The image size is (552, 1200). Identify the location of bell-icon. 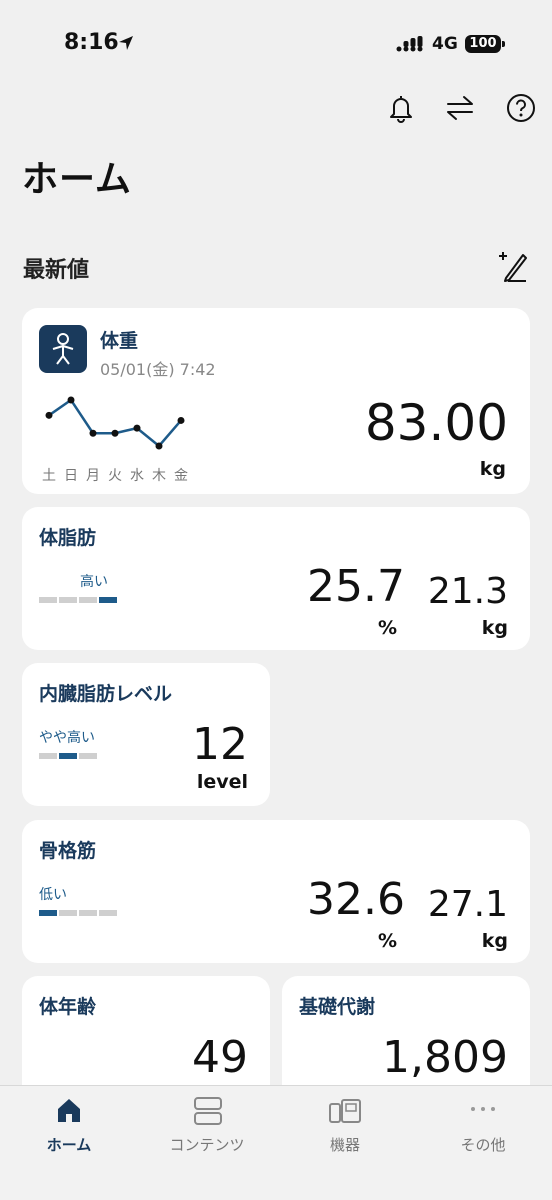
(401, 108).